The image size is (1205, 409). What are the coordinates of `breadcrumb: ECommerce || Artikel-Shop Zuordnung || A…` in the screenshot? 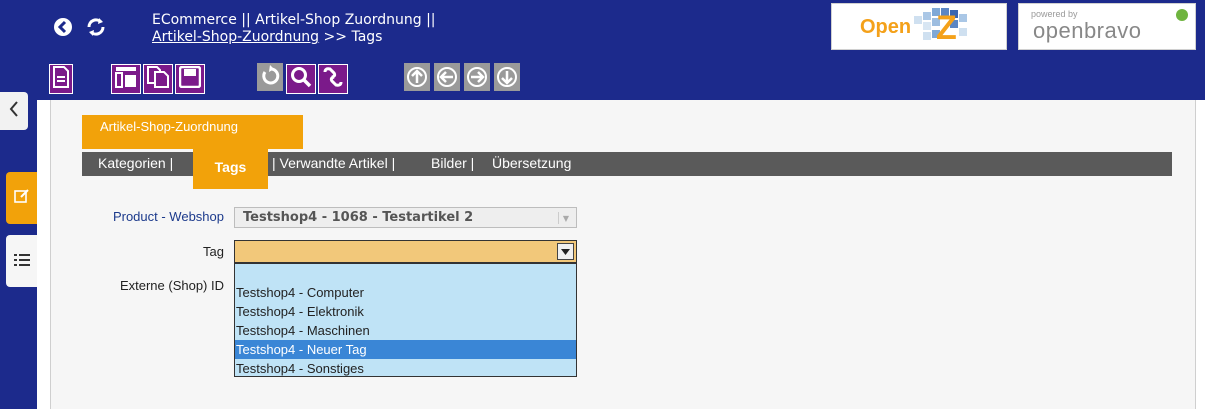 It's located at (294, 29).